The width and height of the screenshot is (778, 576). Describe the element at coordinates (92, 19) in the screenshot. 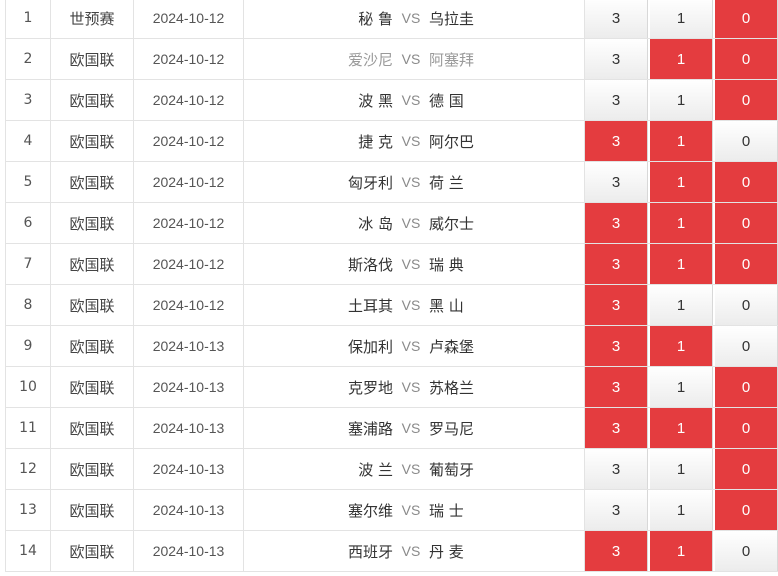

I see `league-name: 世预赛` at that location.